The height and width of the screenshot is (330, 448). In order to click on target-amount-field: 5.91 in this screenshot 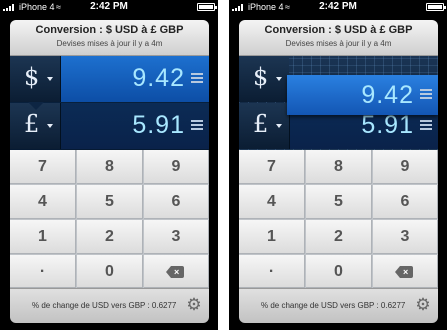, I will do `click(135, 126)`.